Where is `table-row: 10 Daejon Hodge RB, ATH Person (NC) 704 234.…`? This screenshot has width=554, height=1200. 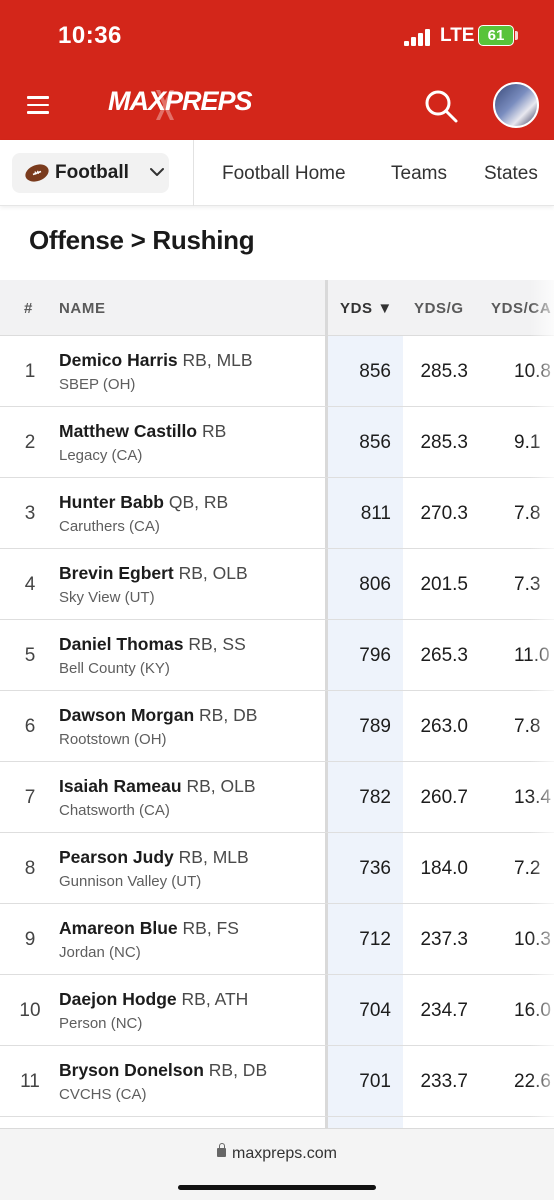
table-row: 10 Daejon Hodge RB, ATH Person (NC) 704 234.… is located at coordinates (277, 1010).